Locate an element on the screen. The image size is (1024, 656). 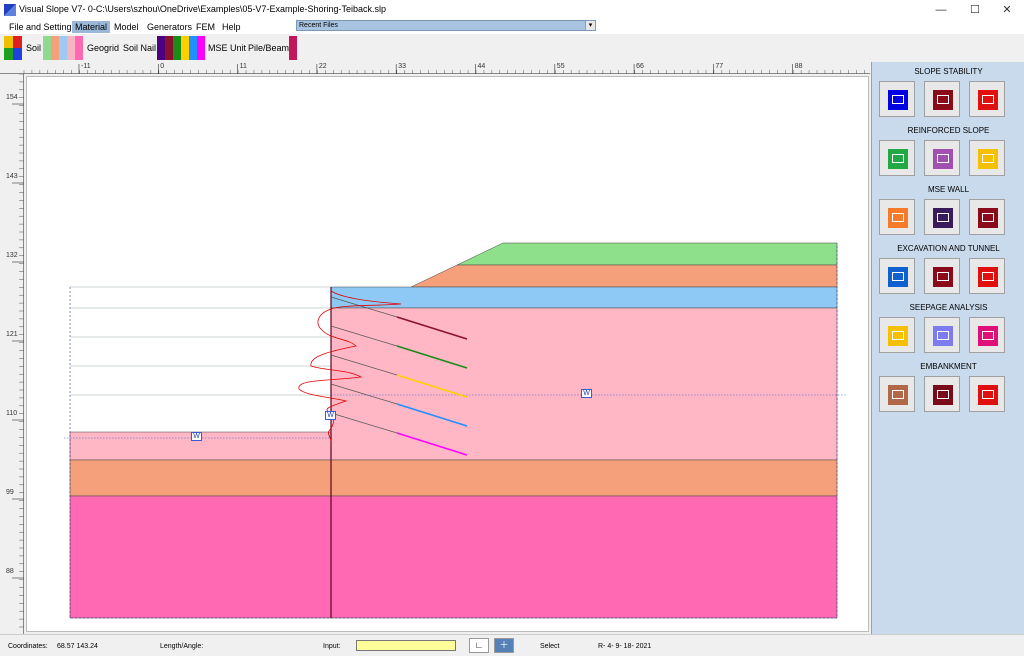
coordinates-value: 68.57 143.24 is located at coordinates (77, 646).